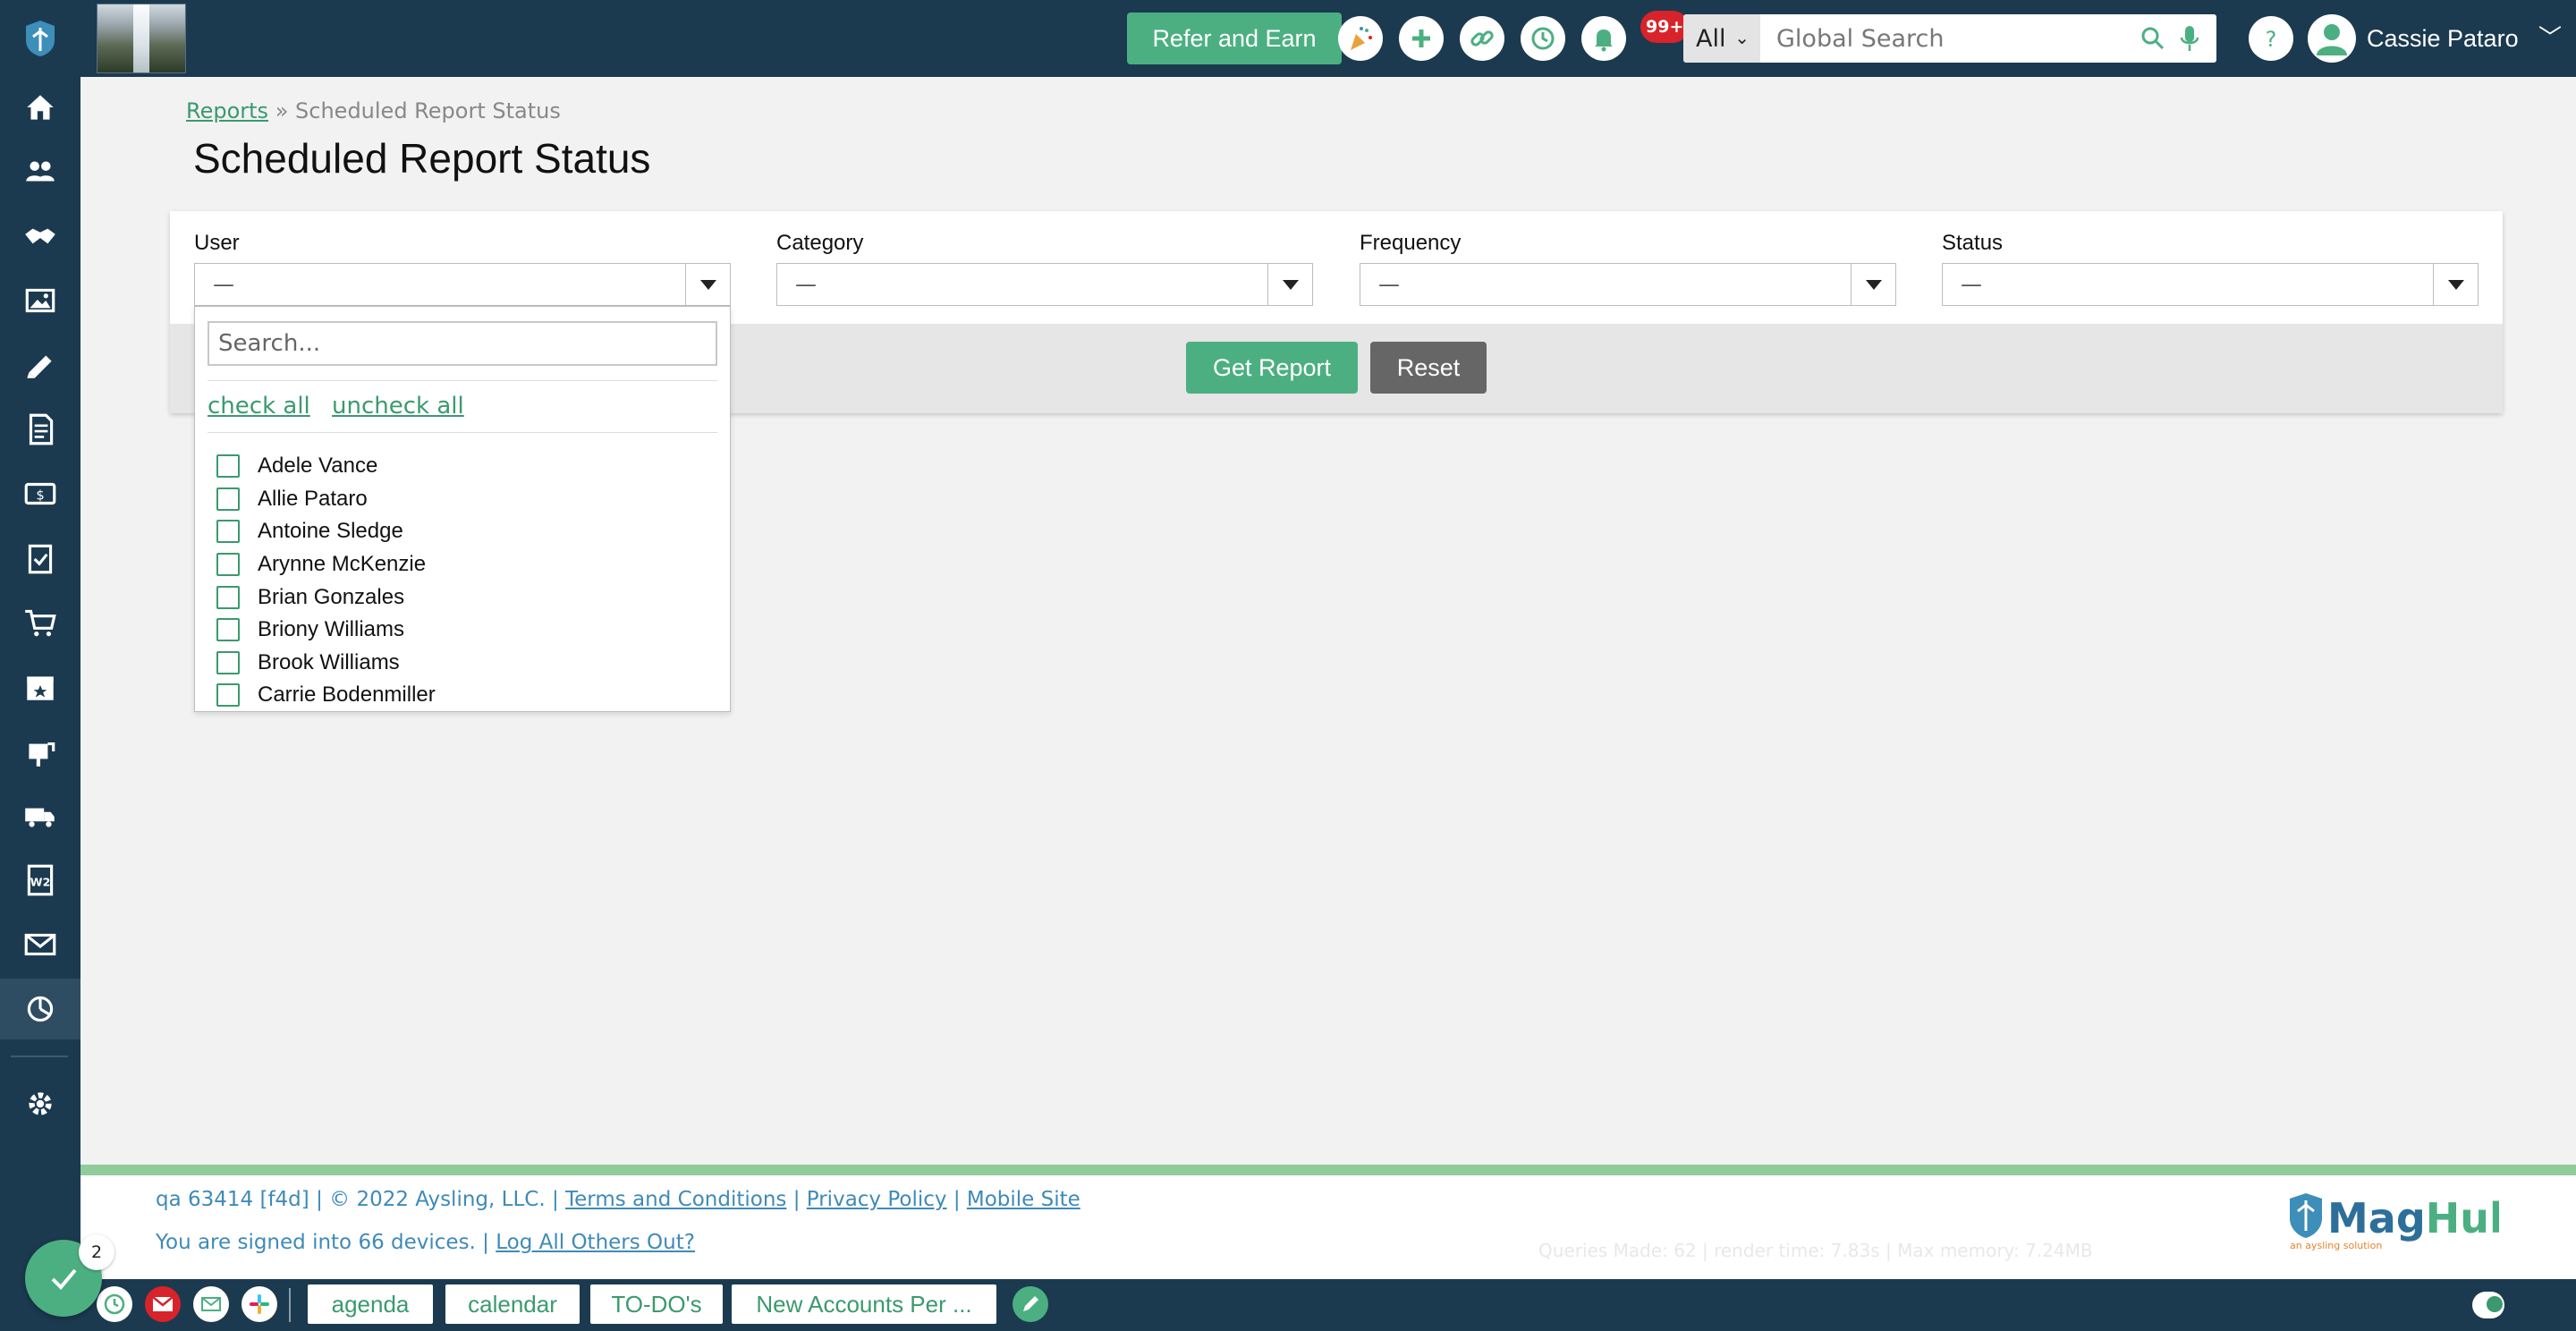 The image size is (2576, 1331). What do you see at coordinates (466, 695) in the screenshot?
I see `user-option: Carrie Bodenmiller` at bounding box center [466, 695].